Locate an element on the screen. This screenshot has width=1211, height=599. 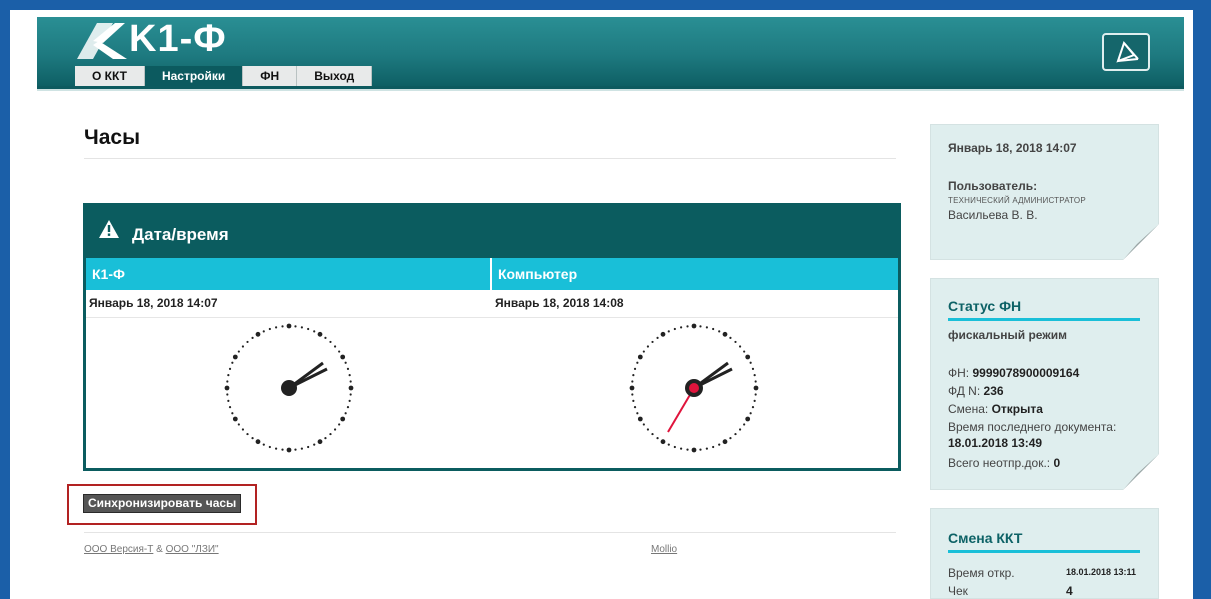
footer-credits: ООО Версия-Т & ООО "ЛЗИ" is located at coordinates (151, 549).